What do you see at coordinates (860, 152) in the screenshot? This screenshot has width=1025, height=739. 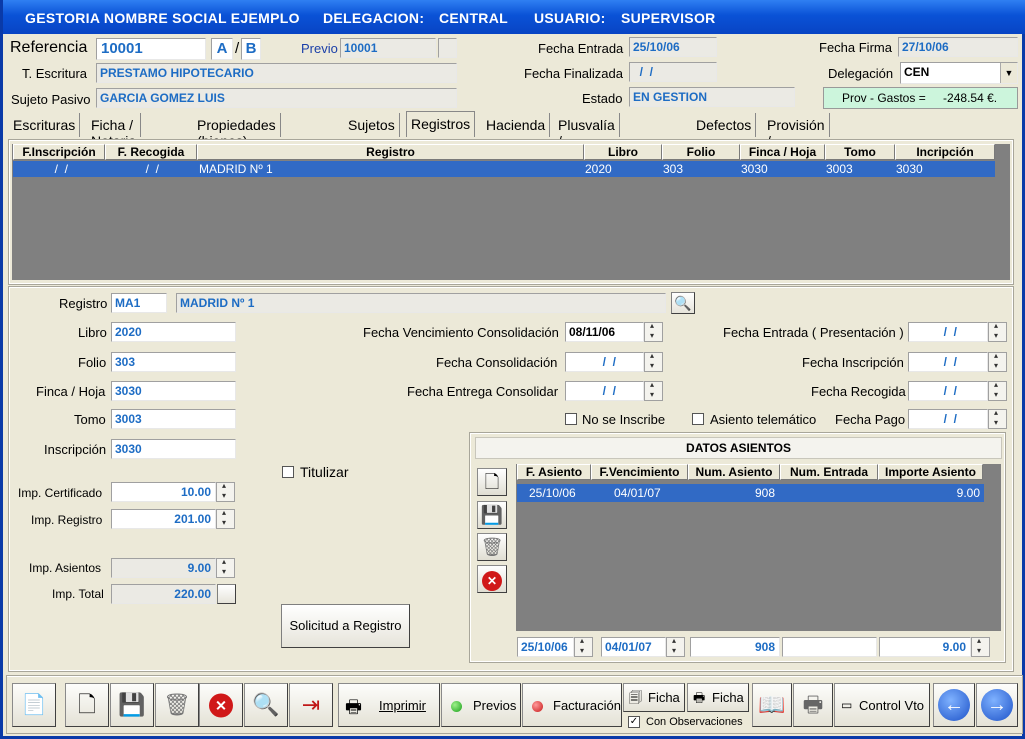 I see `col-tomo: Tomo` at bounding box center [860, 152].